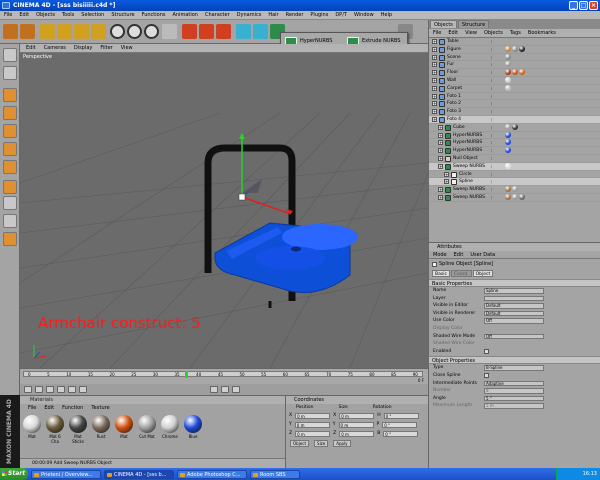  What do you see at coordinates (14, 474) in the screenshot?
I see `start-button: Start` at bounding box center [14, 474].